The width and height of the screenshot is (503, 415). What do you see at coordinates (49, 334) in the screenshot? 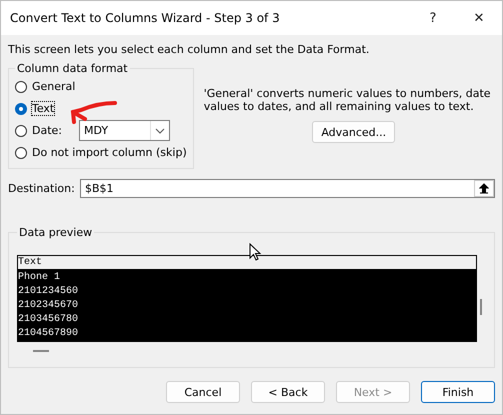
I see `preview-row-text: 2104567890` at bounding box center [49, 334].